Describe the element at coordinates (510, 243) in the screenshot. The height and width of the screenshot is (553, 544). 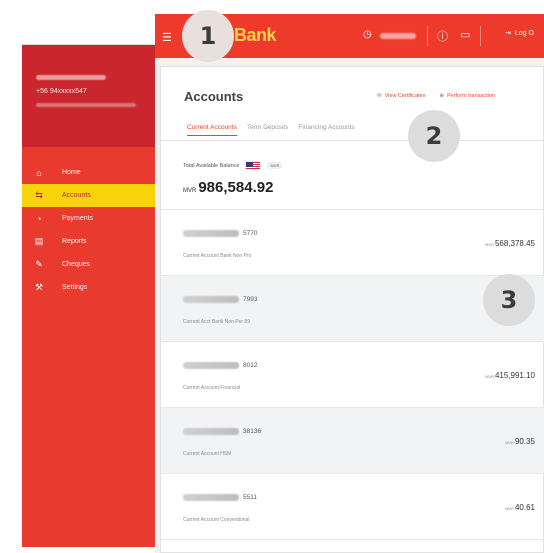
I see `account-balance: MVR 568,378.45` at that location.